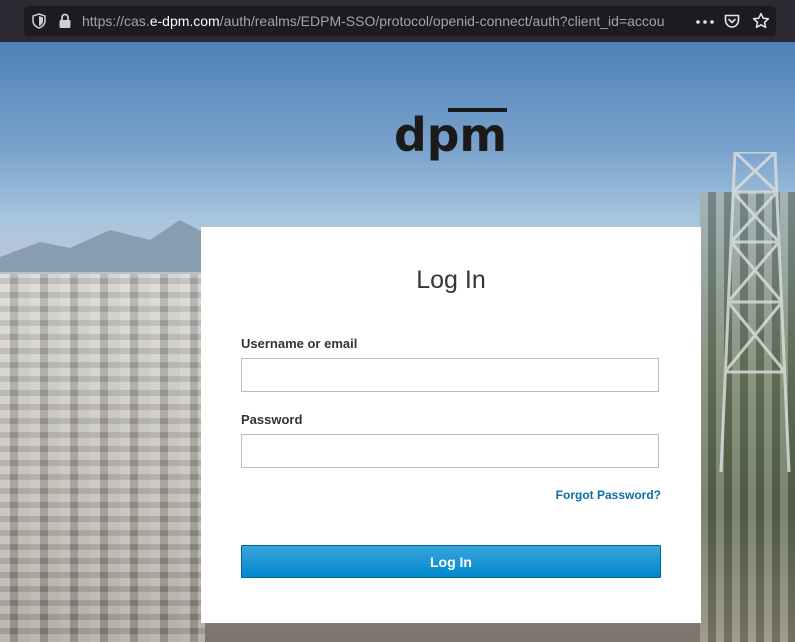 The image size is (795, 642). I want to click on password-field, so click(450, 451).